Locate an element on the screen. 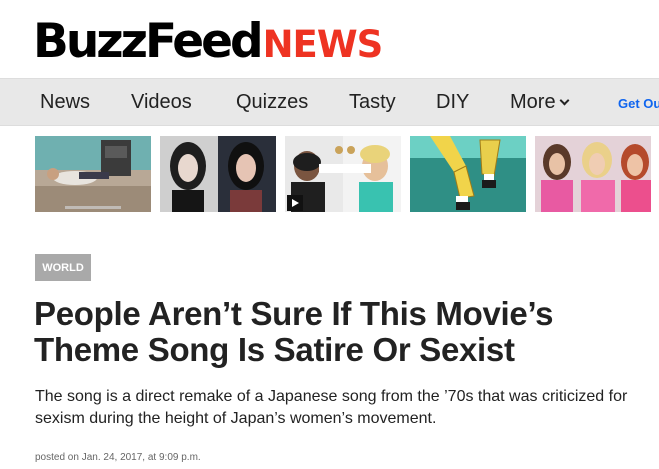 This screenshot has width=659, height=469. posted-timestamp: posted on Jan. 24, 2017, at 9:09 p.m. is located at coordinates (118, 457).